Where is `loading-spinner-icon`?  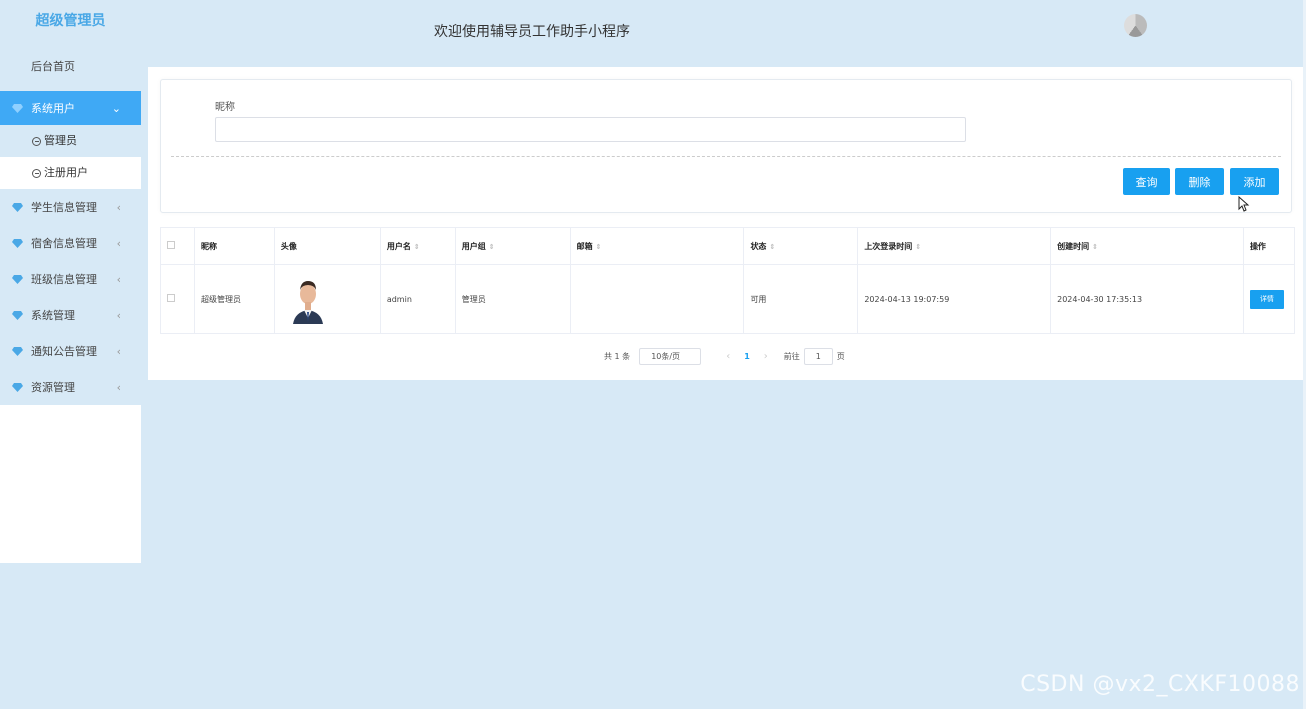
loading-spinner-icon is located at coordinates (1135, 25).